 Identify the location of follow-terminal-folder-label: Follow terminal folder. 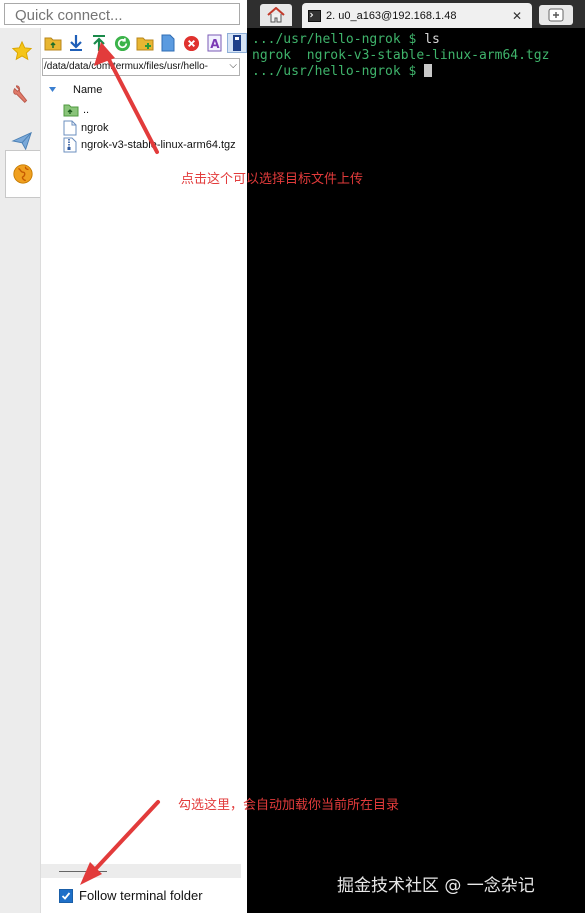
(141, 895).